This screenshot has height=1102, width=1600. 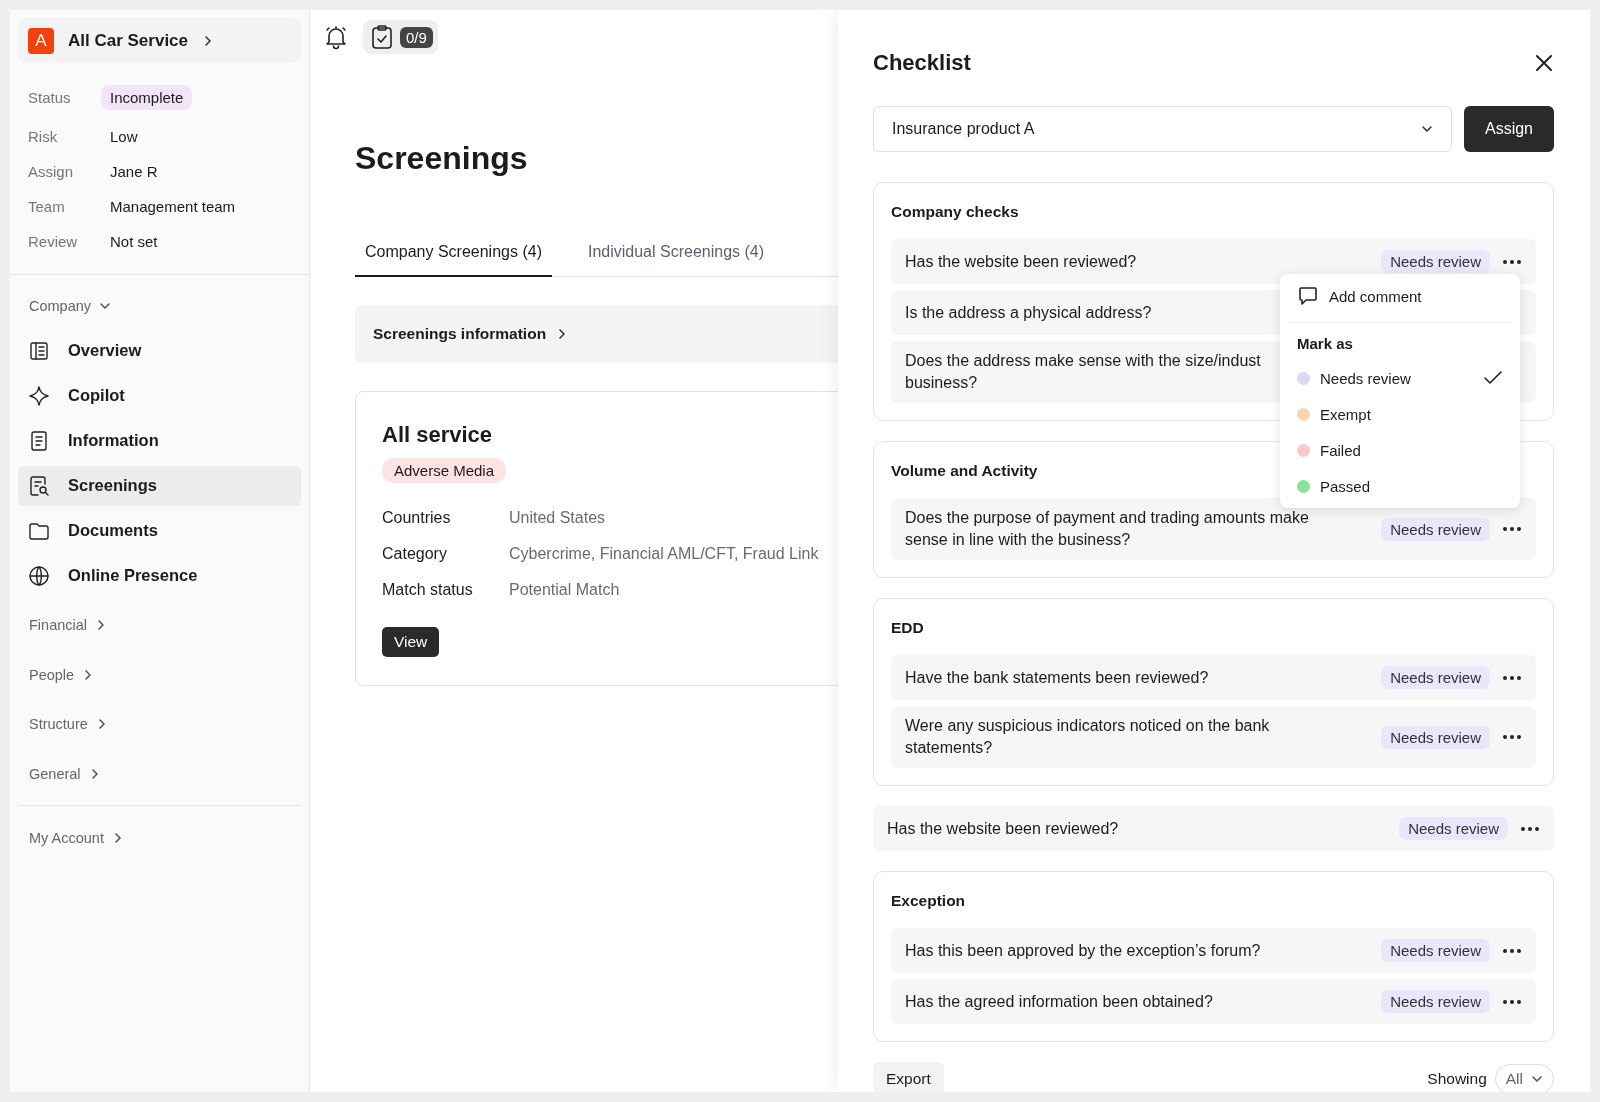 What do you see at coordinates (453, 260) in the screenshot?
I see `tab: Company Screenings (4)` at bounding box center [453, 260].